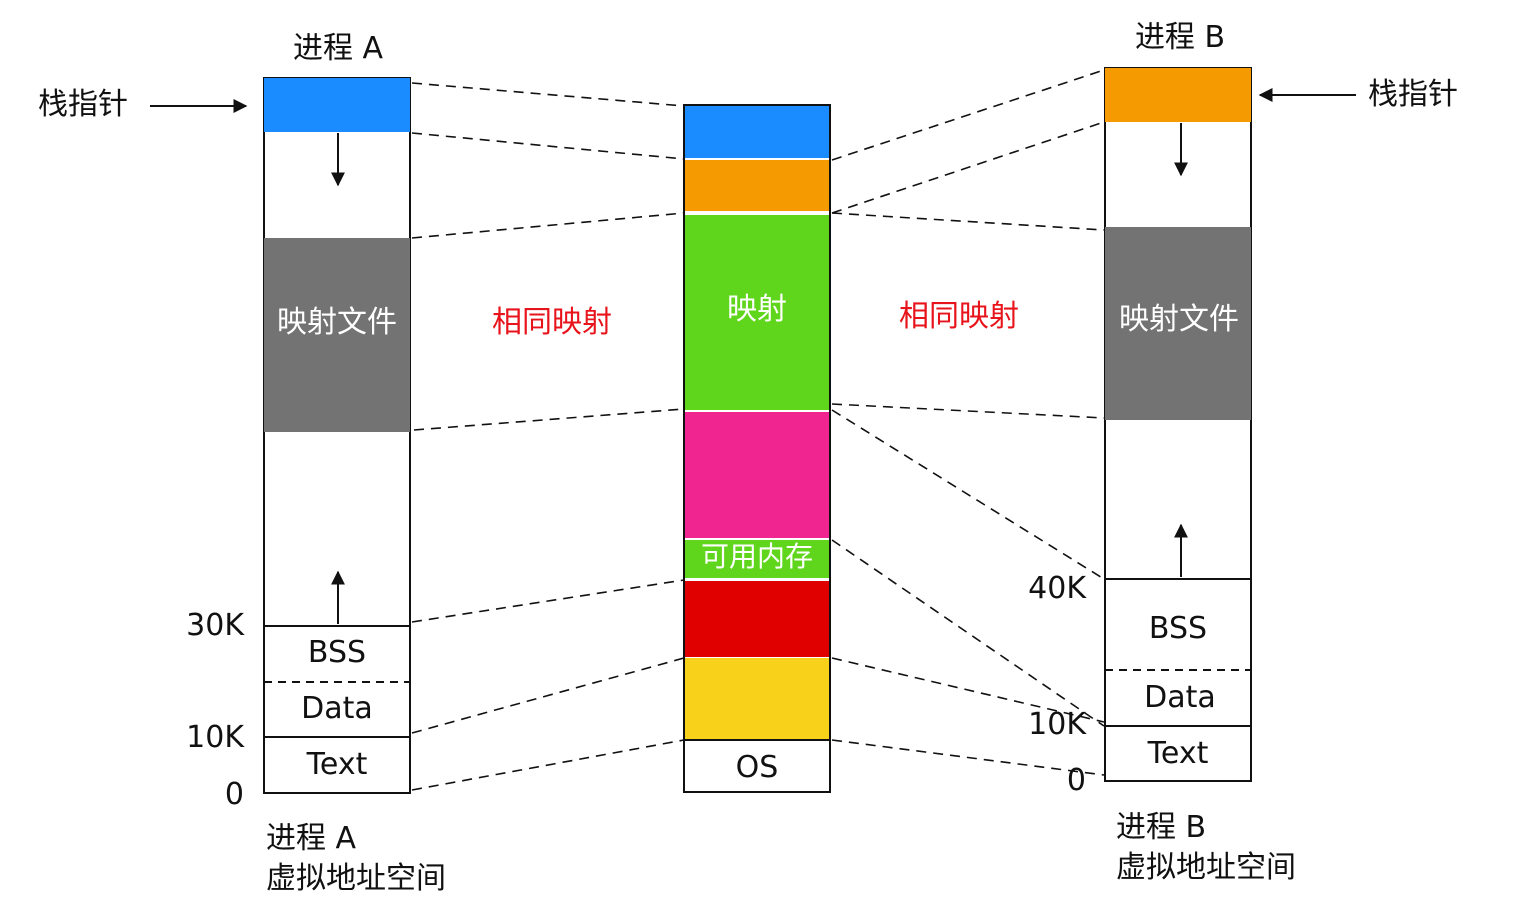 Image resolution: width=1540 pixels, height=922 pixels. What do you see at coordinates (548, 94) in the screenshot?
I see `map-line-a-stack-top` at bounding box center [548, 94].